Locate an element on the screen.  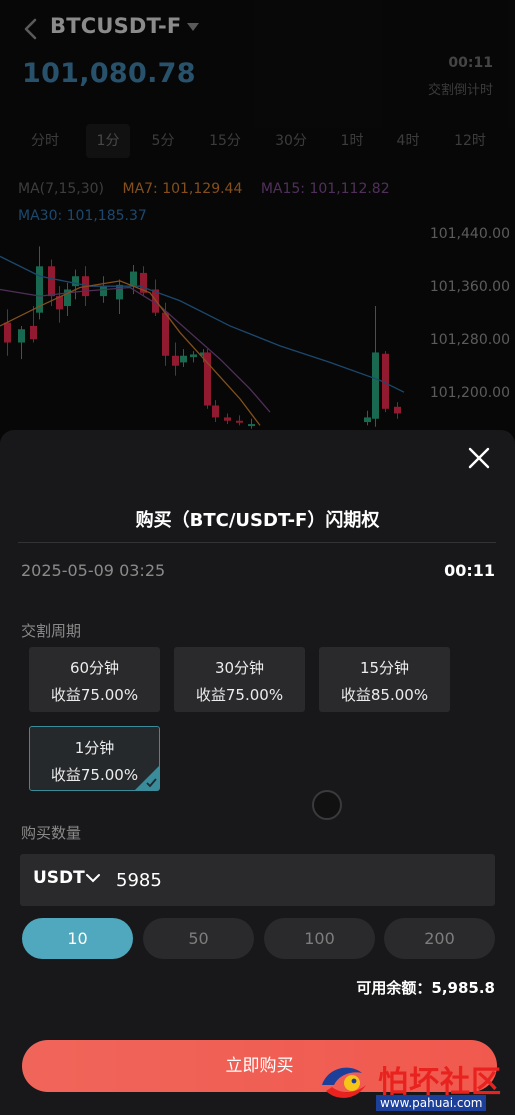
period-duration: 30分钟 is located at coordinates (239, 668).